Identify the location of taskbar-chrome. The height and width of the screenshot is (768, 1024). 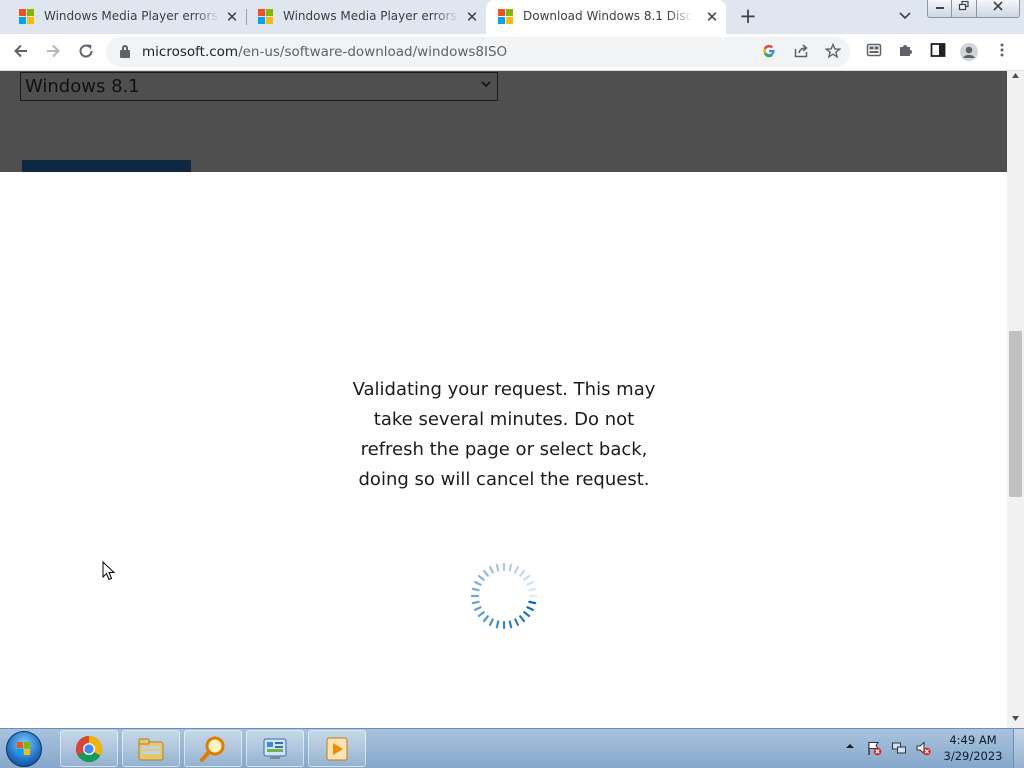
(89, 748).